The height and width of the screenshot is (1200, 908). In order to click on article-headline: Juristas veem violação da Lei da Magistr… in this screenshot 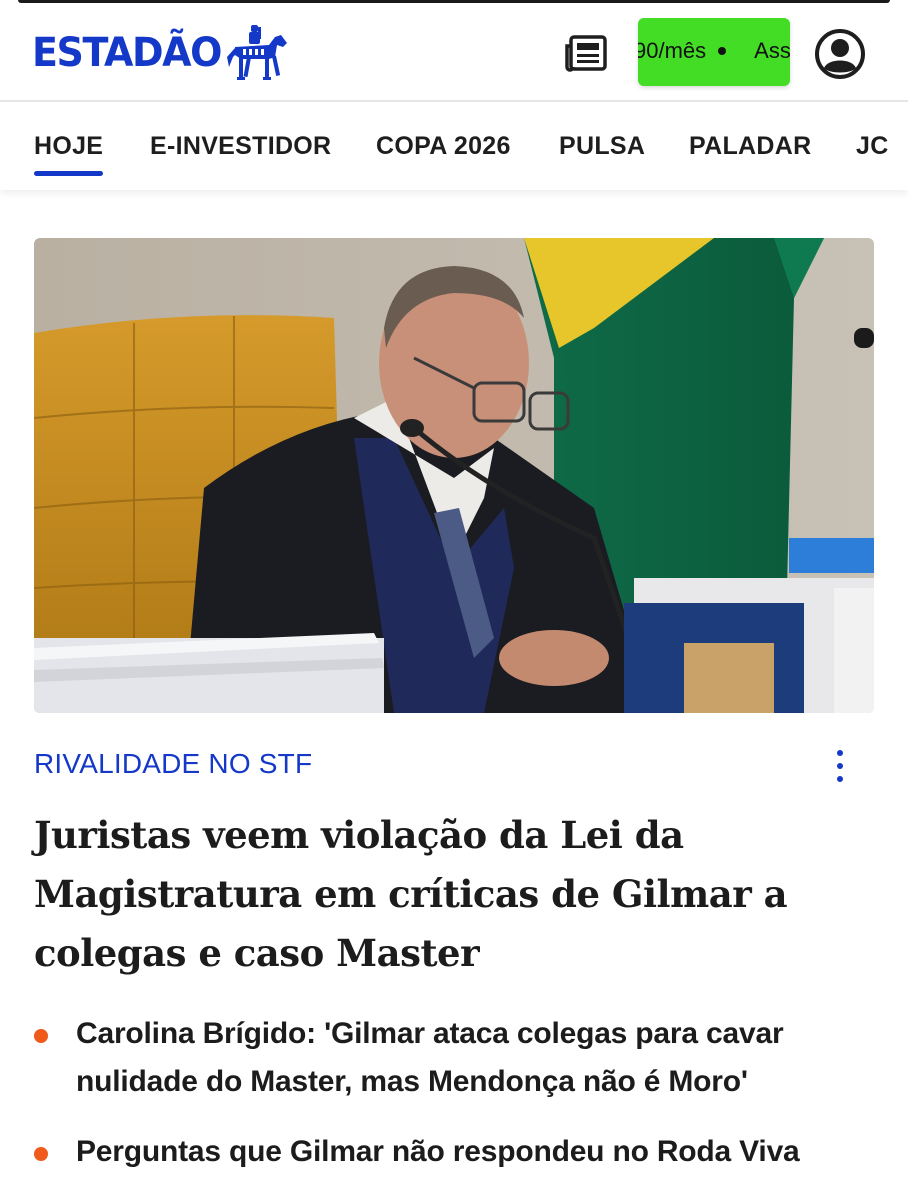, I will do `click(459, 894)`.